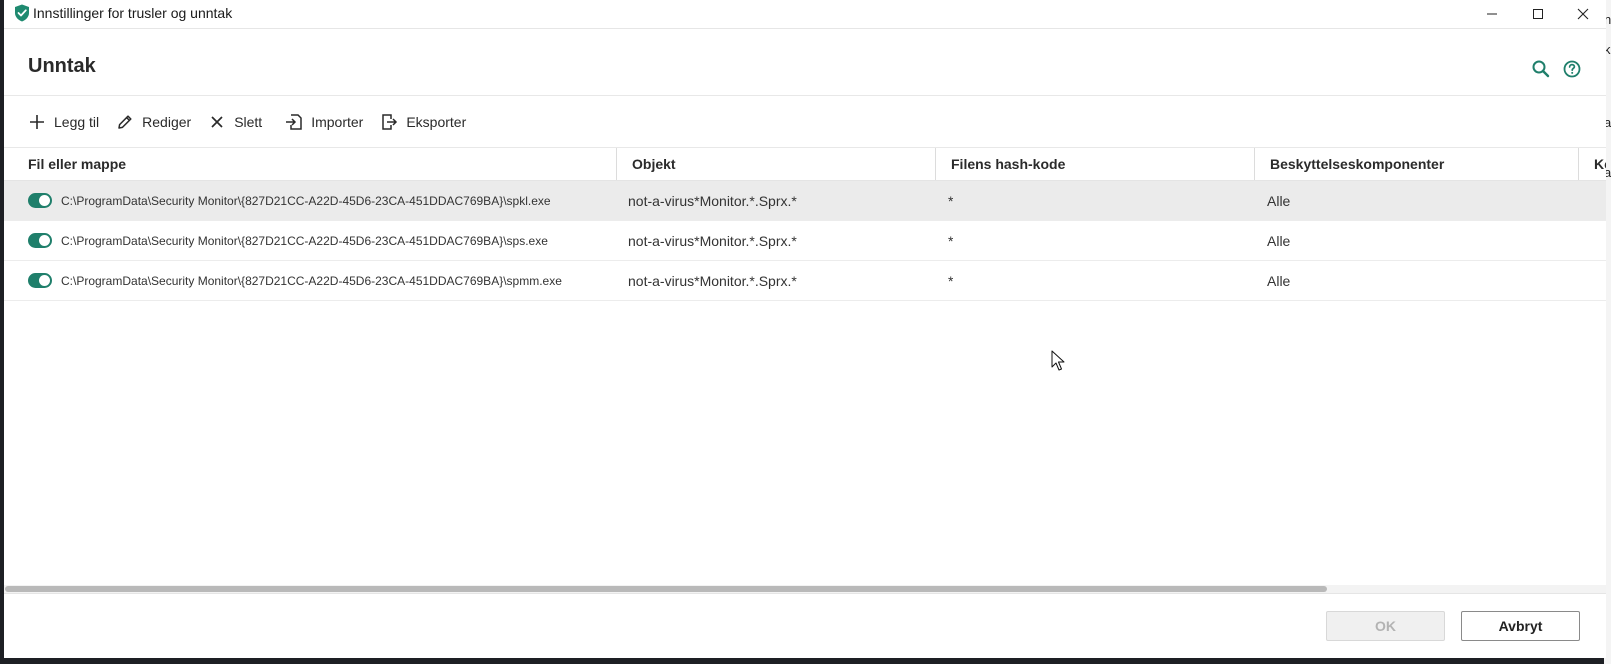  I want to click on horizontal-scrollbar, so click(805, 589).